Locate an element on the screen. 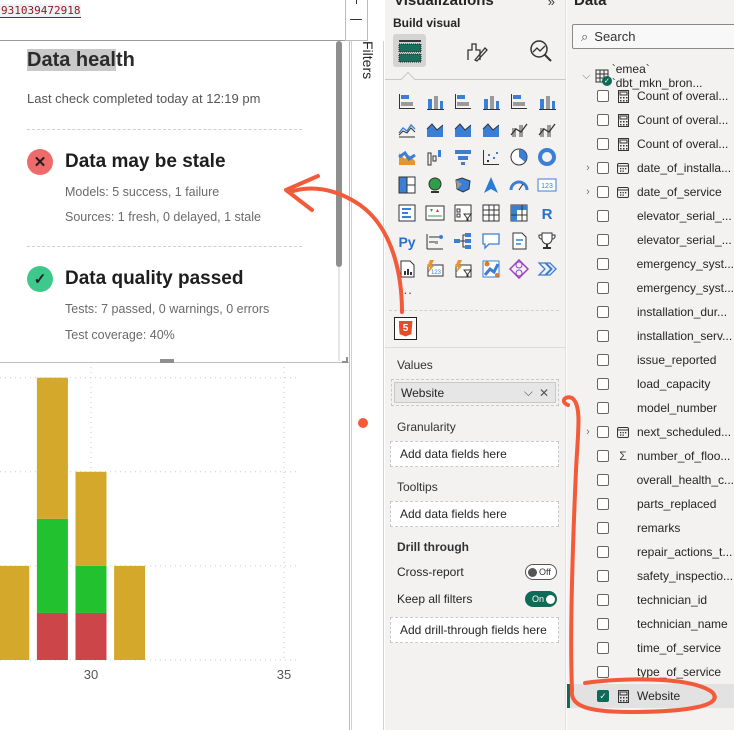 This screenshot has width=734, height=730. gauge-button is located at coordinates (519, 185).